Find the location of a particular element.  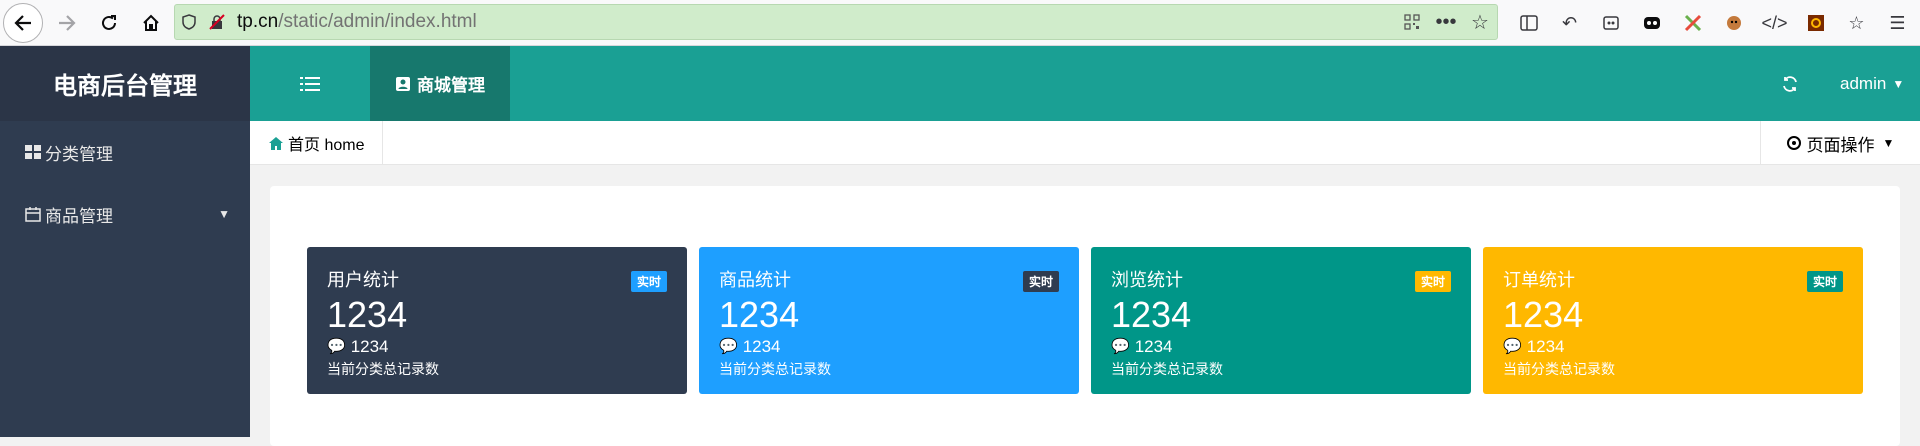

username: admin is located at coordinates (1863, 83).